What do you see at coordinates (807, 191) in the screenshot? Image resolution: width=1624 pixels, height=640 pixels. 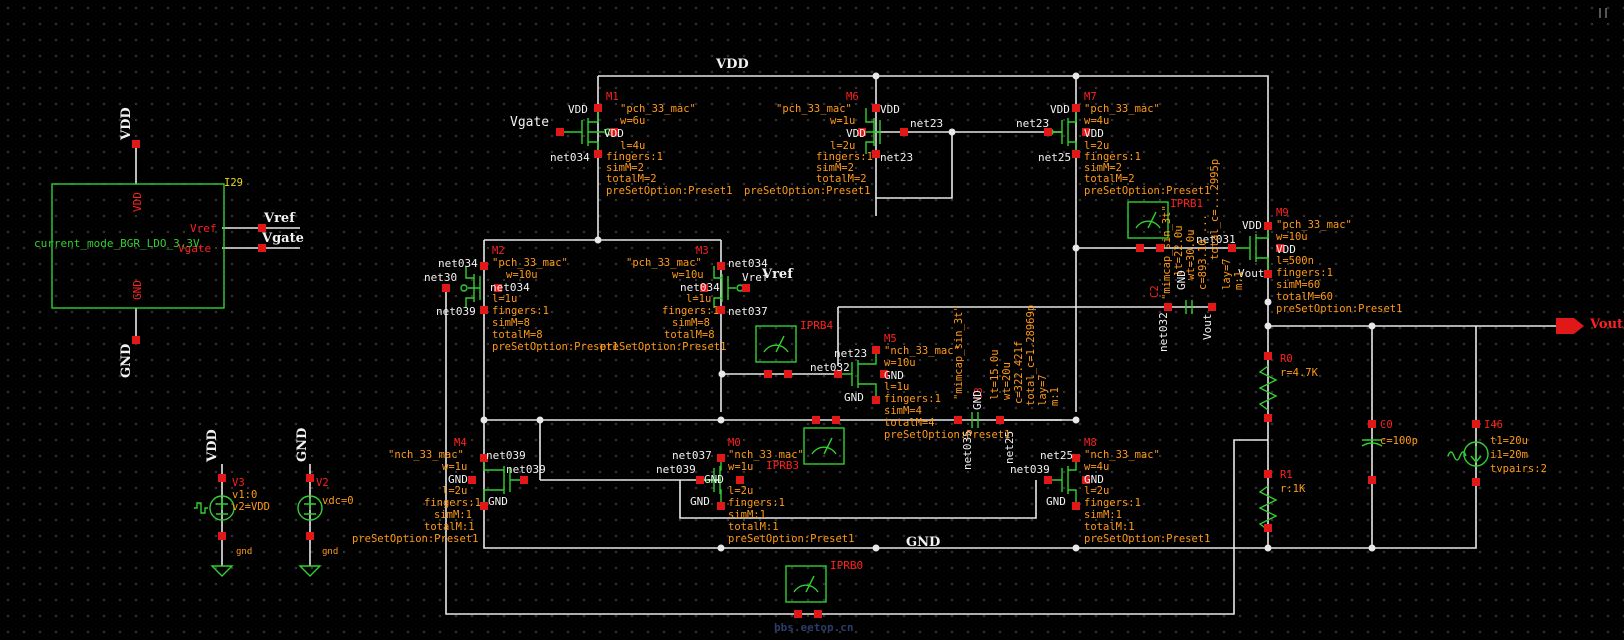 I see `m6-preset: preSetOption:Preset1` at bounding box center [807, 191].